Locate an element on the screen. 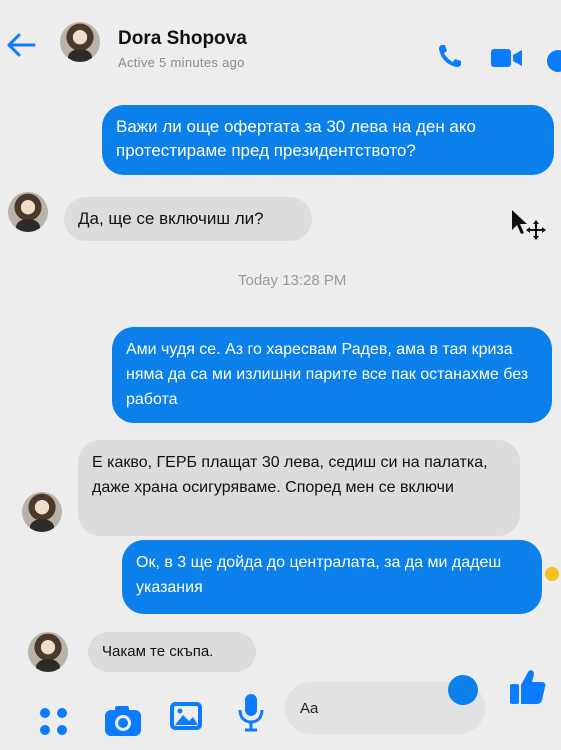  thumbs-up-icon is located at coordinates (528, 687).